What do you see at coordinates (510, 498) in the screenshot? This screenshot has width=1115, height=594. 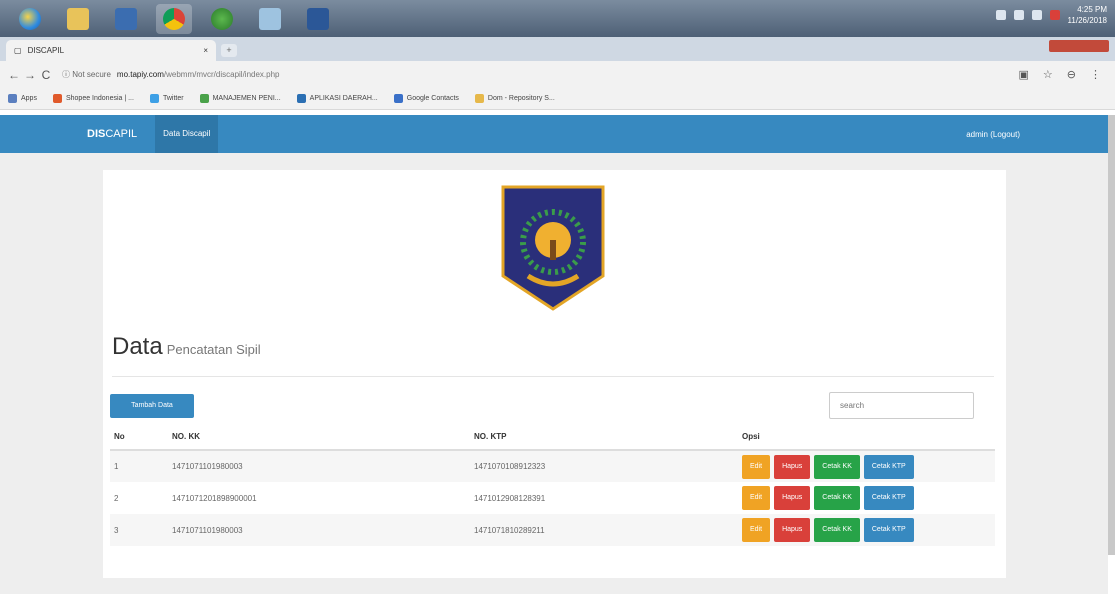 I see `cell-ktp: 1471012908128391` at bounding box center [510, 498].